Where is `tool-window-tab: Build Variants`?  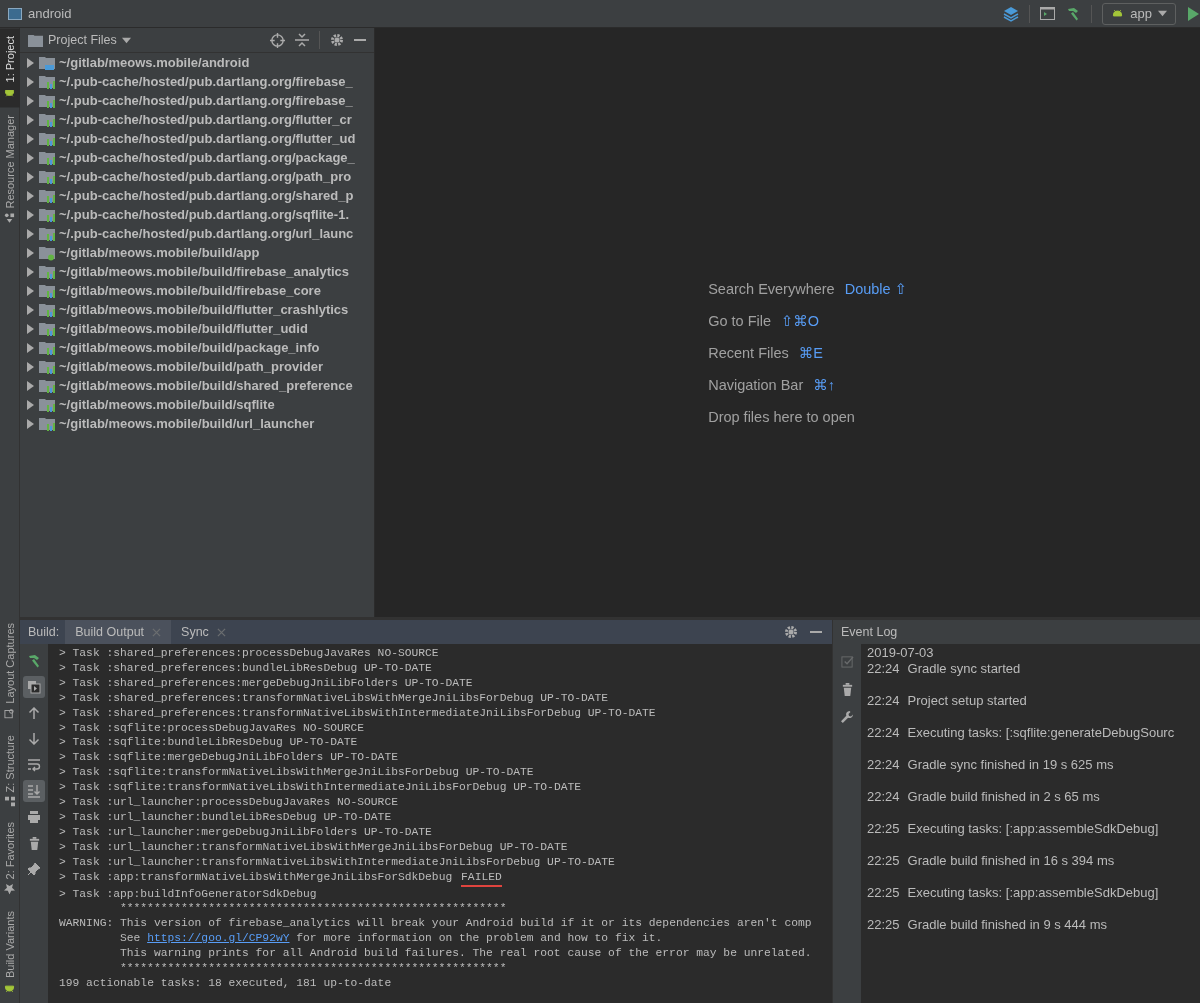 tool-window-tab: Build Variants is located at coordinates (10, 952).